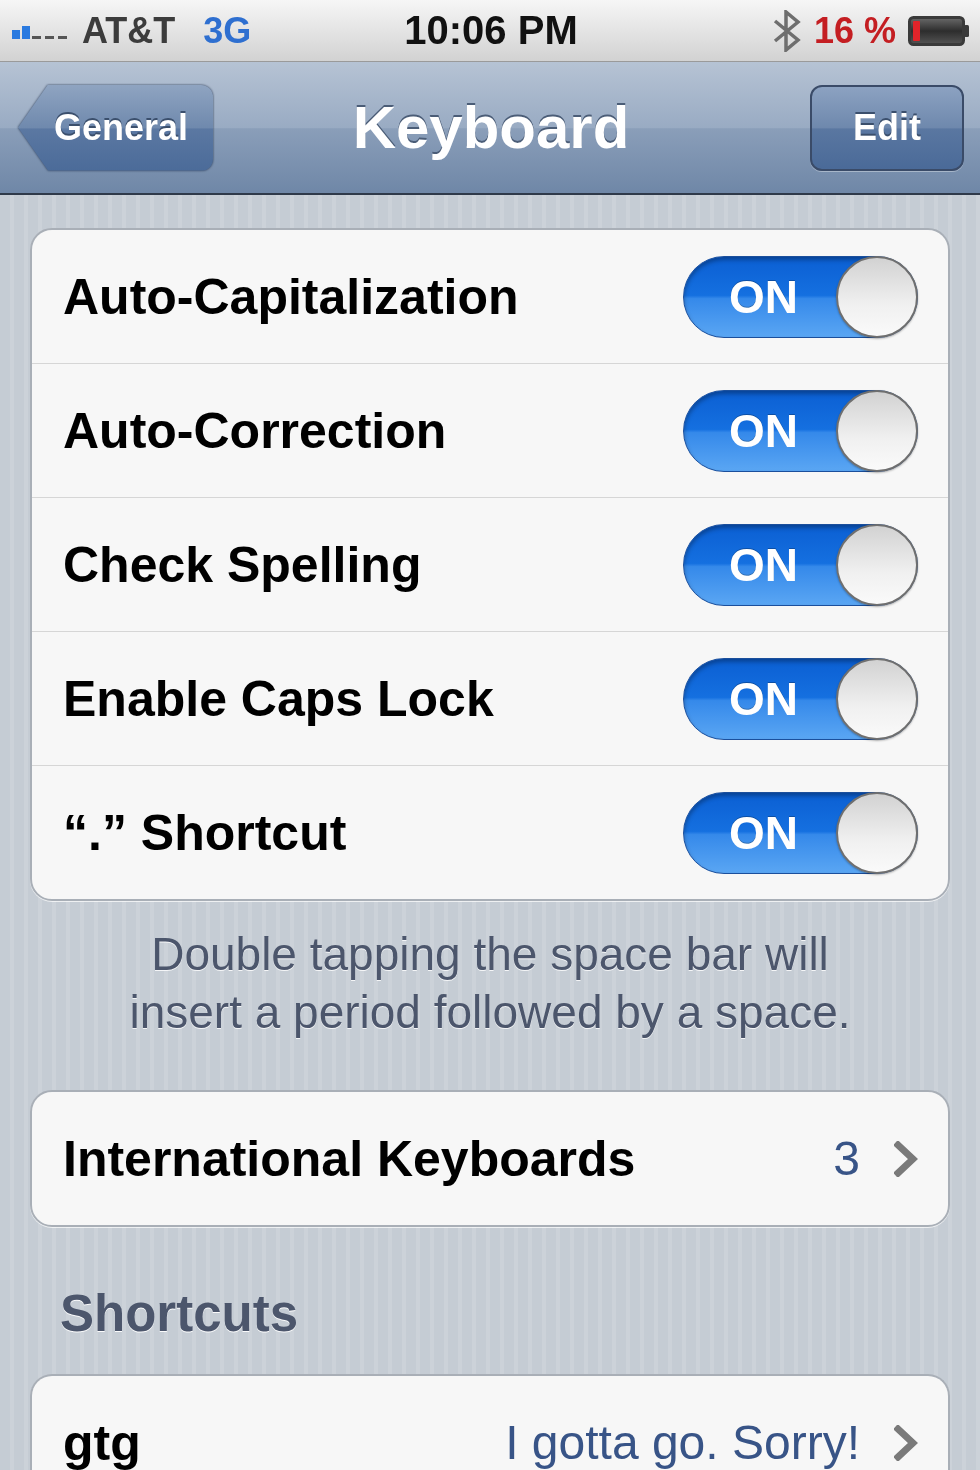 The width and height of the screenshot is (980, 1470). I want to click on battery-icon, so click(939, 30).